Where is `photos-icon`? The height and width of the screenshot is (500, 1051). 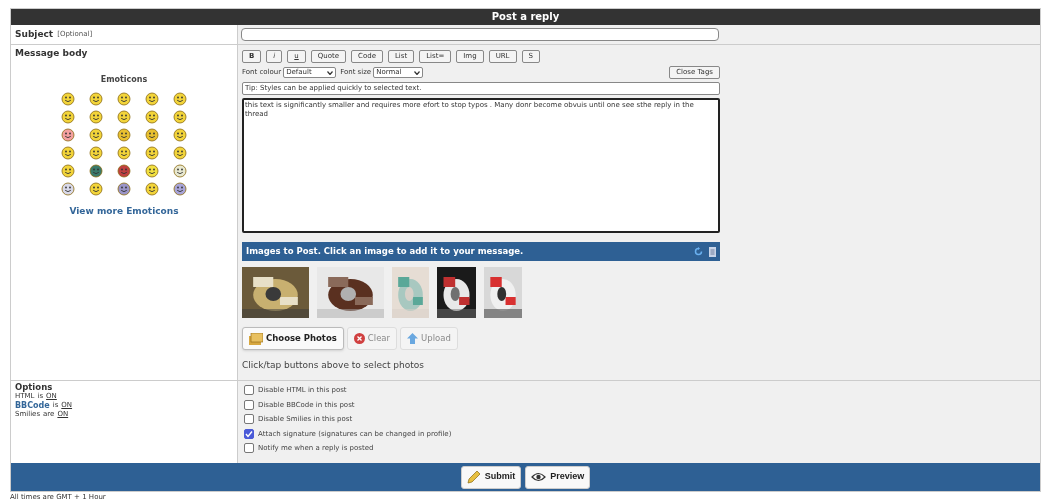
photos-icon is located at coordinates (256, 338).